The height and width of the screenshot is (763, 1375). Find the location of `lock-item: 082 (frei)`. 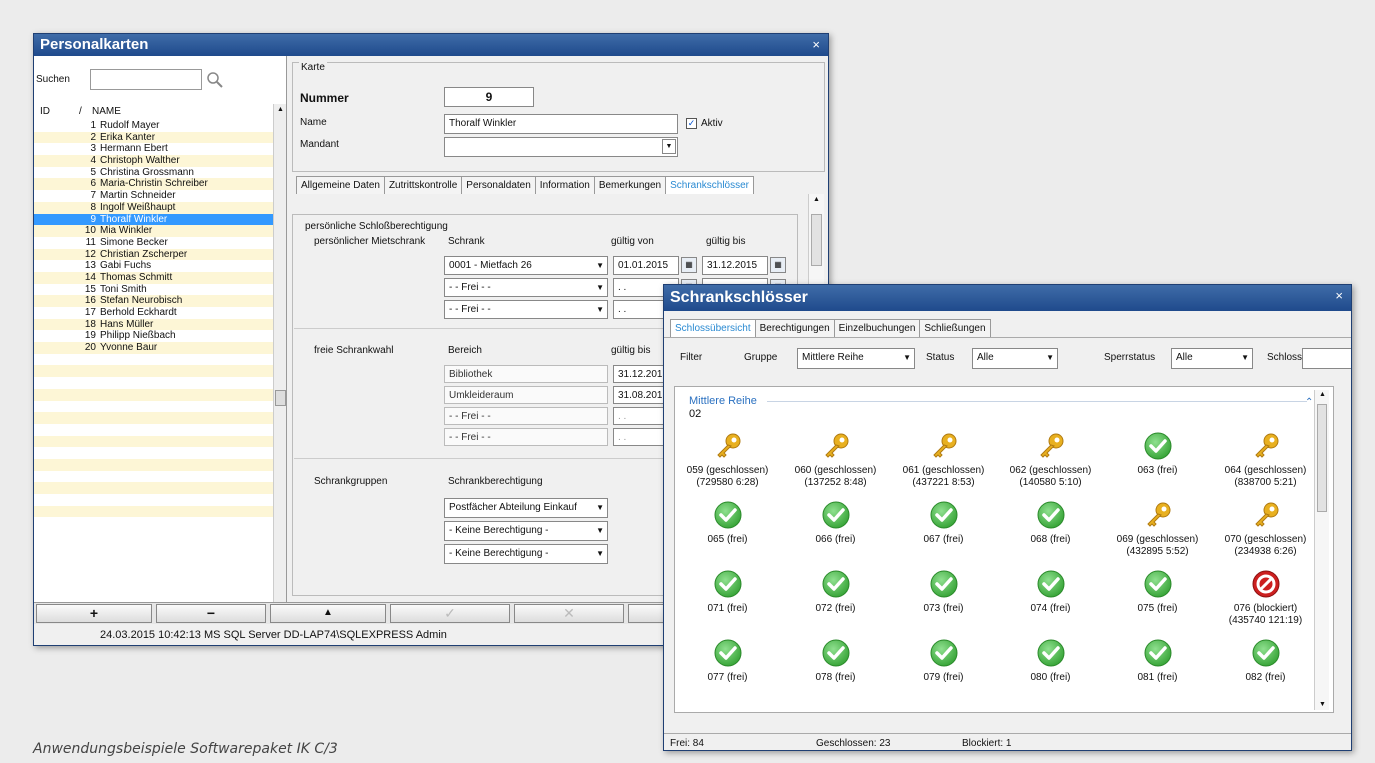

lock-item: 082 (frei) is located at coordinates (1265, 661).